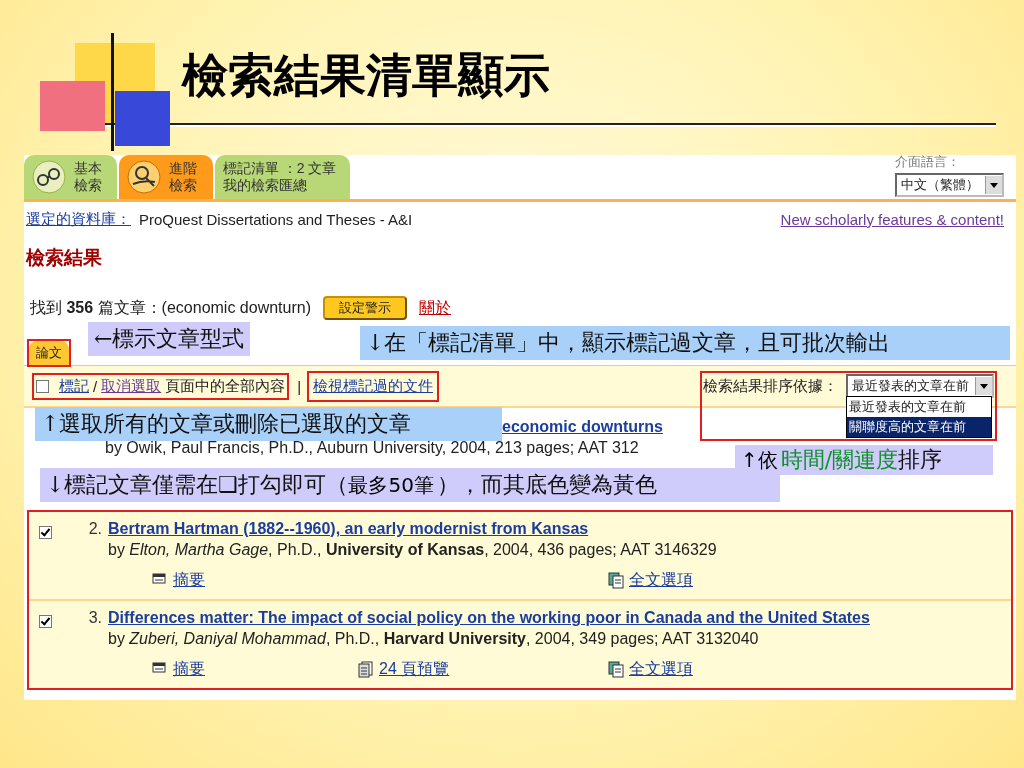 Image resolution: width=1024 pixels, height=768 pixels. What do you see at coordinates (276, 219) in the screenshot?
I see `database-name: ProQuest Dissertations and Theses - A&I` at bounding box center [276, 219].